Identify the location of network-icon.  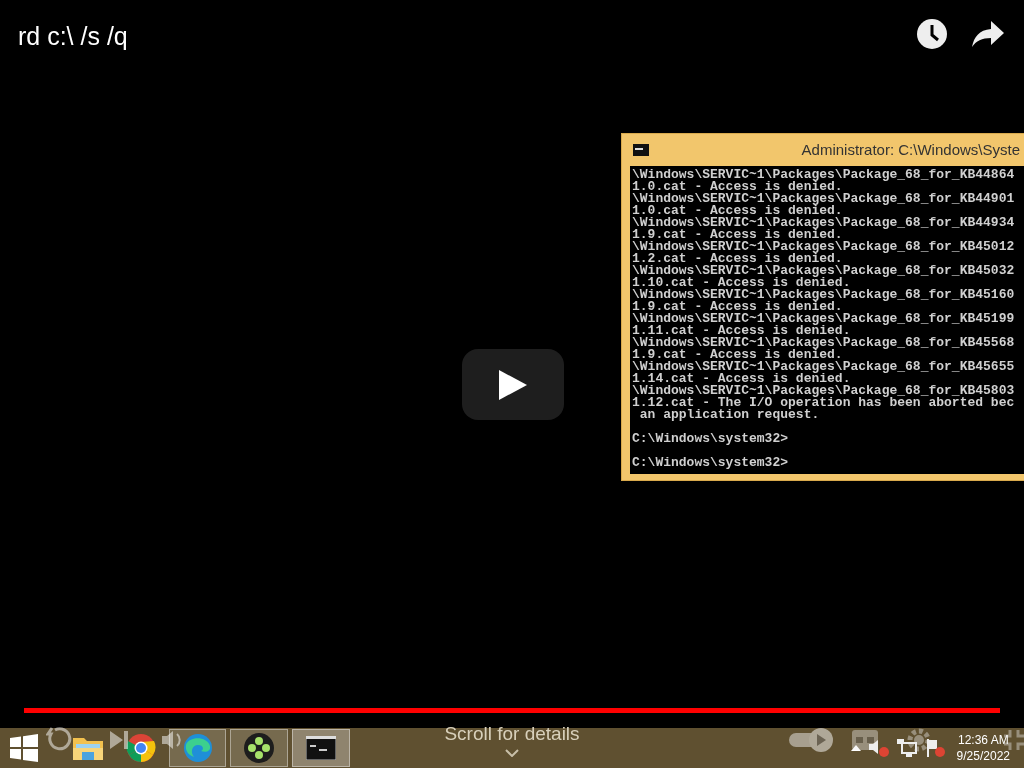
(906, 748).